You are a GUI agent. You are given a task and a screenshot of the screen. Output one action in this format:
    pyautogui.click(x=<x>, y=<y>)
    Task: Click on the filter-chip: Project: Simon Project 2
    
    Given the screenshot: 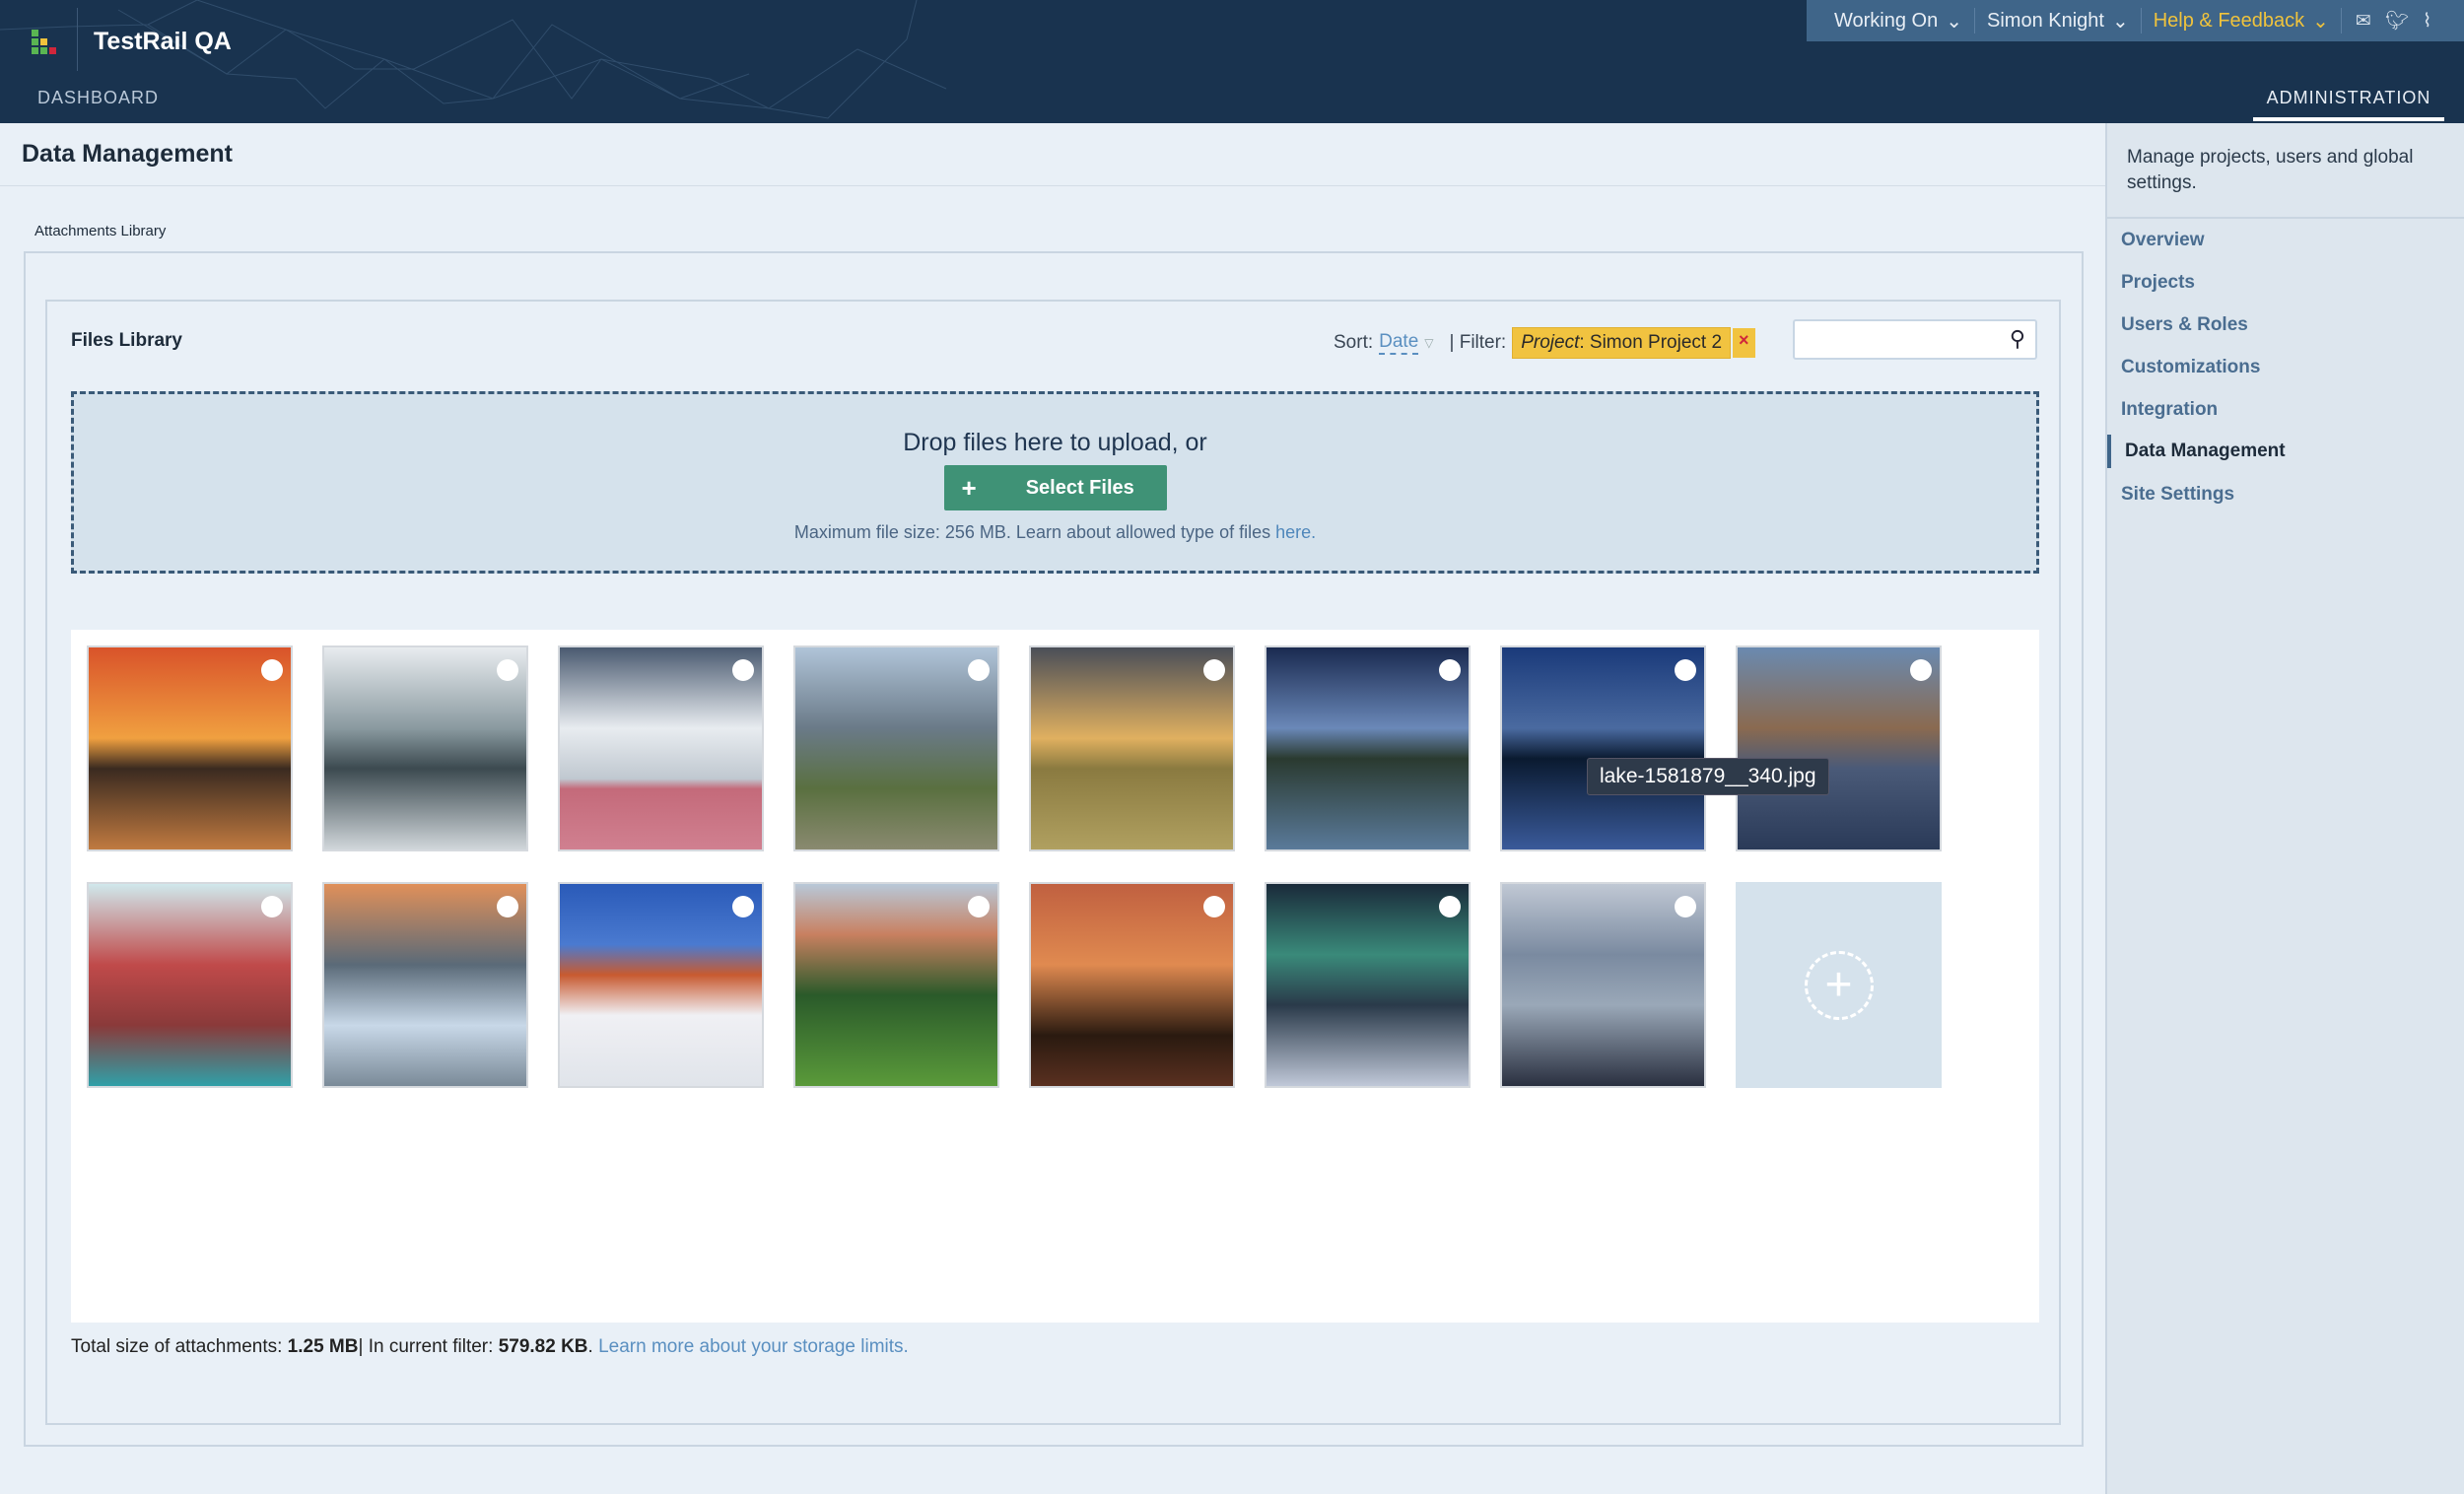 What is the action you would take?
    pyautogui.click(x=1622, y=343)
    